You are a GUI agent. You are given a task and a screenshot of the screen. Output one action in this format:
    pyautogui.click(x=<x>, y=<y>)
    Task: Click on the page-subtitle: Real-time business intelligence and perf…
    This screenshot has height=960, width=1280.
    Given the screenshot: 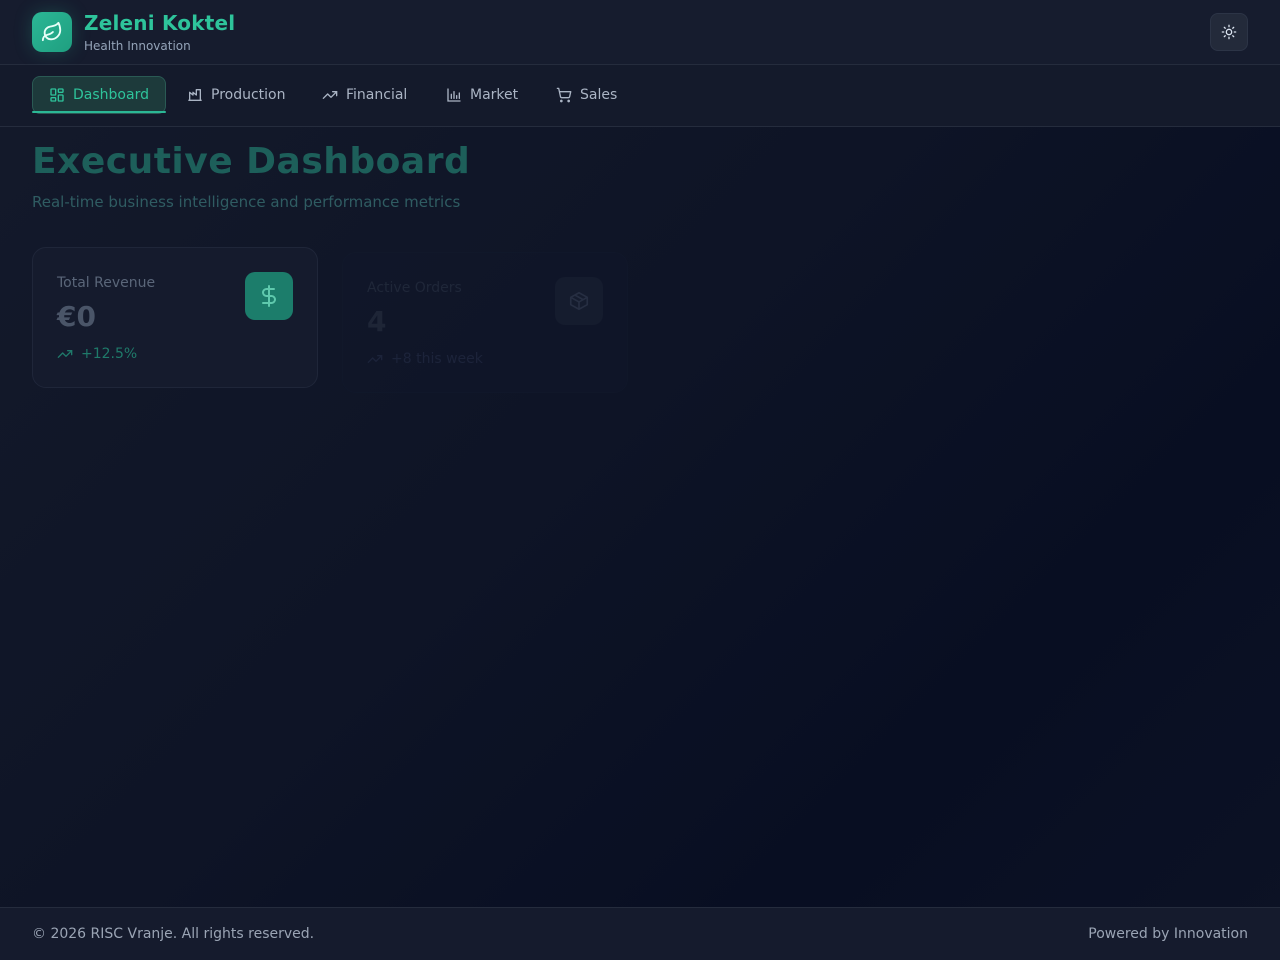 What is the action you would take?
    pyautogui.click(x=246, y=202)
    